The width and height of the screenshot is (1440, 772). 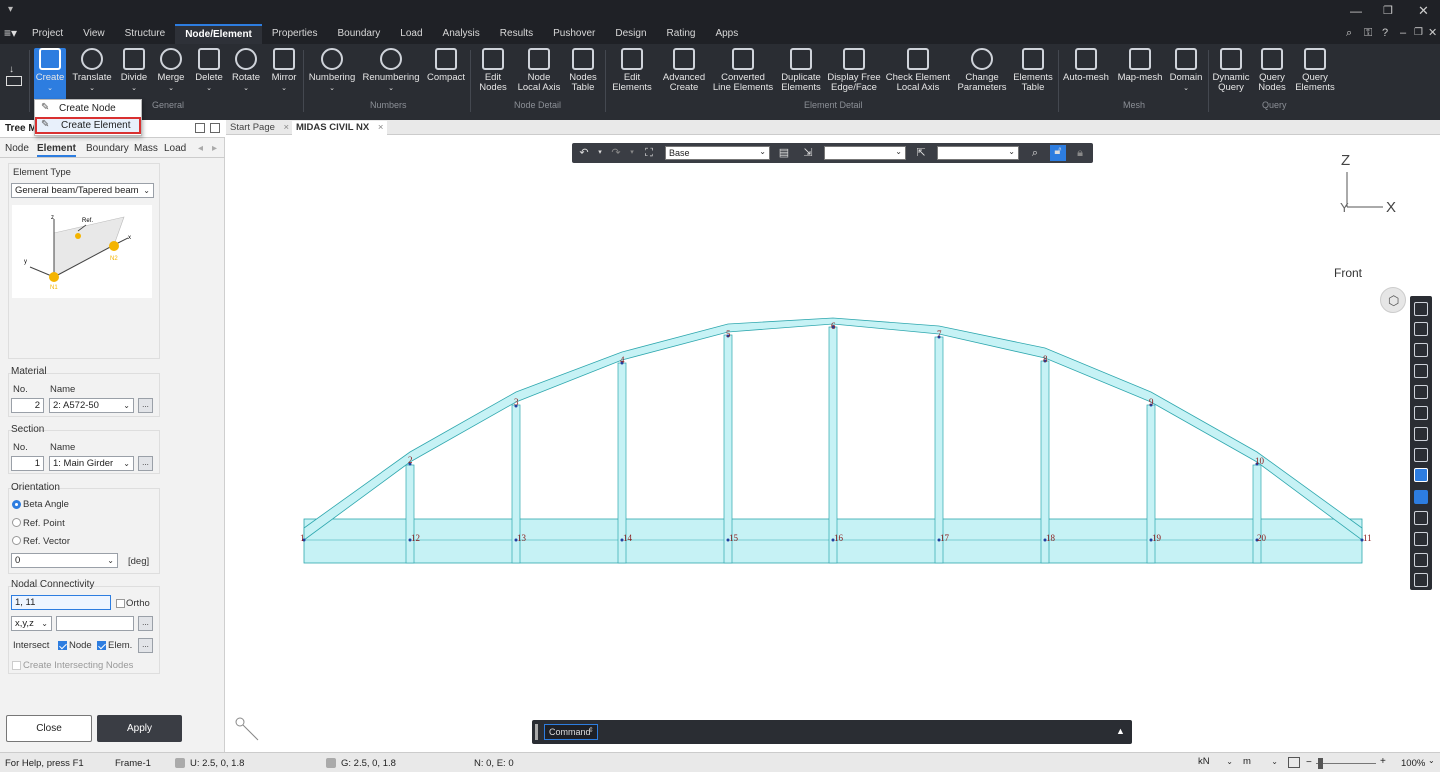 What do you see at coordinates (446, 75) in the screenshot?
I see `compact-button: Compact` at bounding box center [446, 75].